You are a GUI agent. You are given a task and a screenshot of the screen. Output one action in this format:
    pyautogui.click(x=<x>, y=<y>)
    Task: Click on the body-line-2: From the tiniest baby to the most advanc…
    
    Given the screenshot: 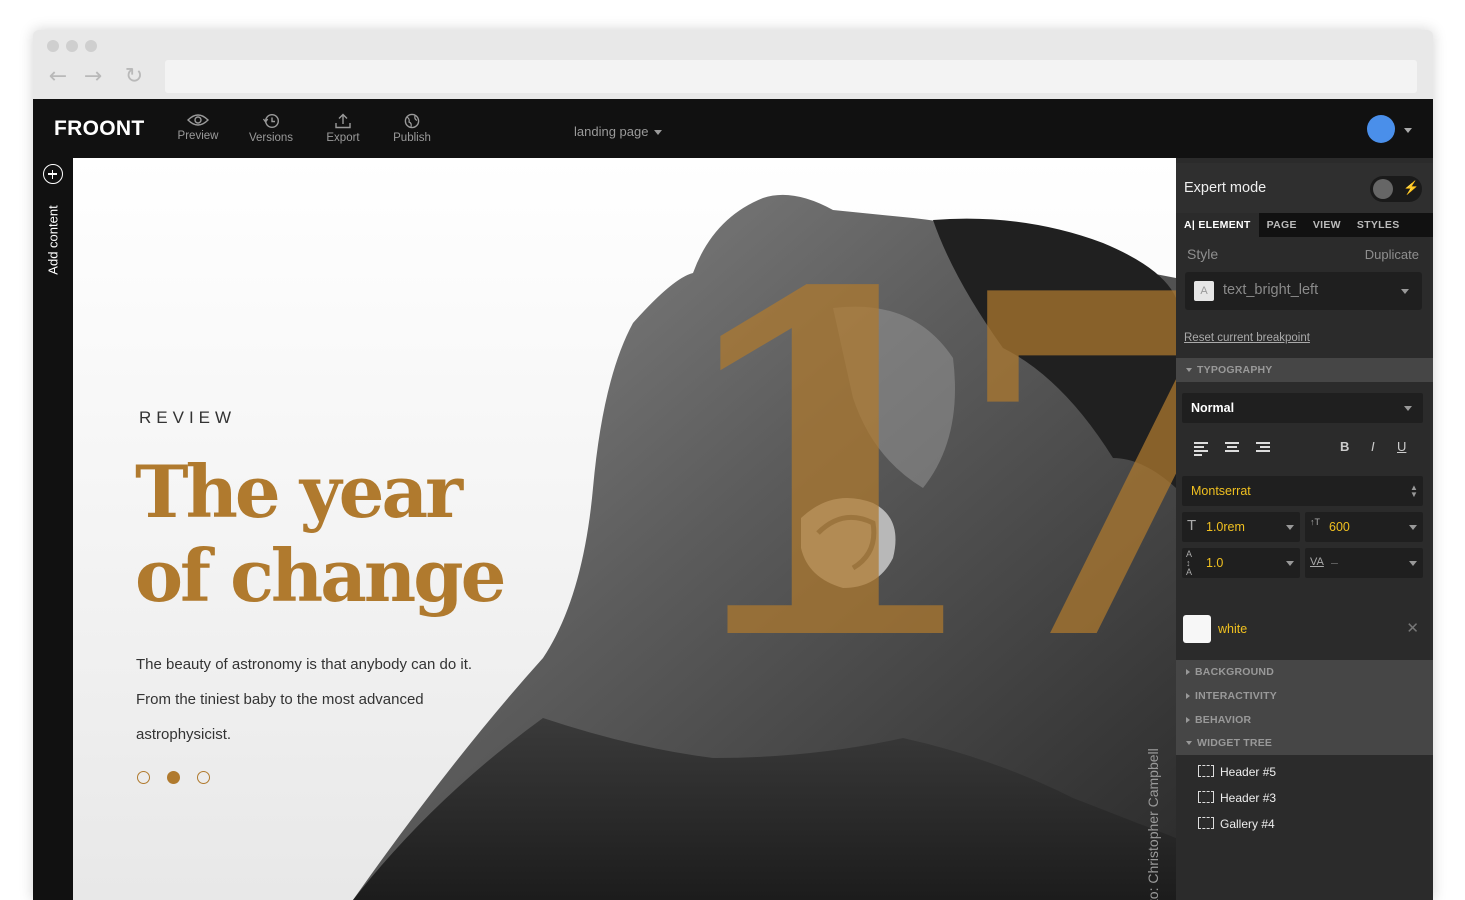 What is the action you would take?
    pyautogui.click(x=280, y=699)
    